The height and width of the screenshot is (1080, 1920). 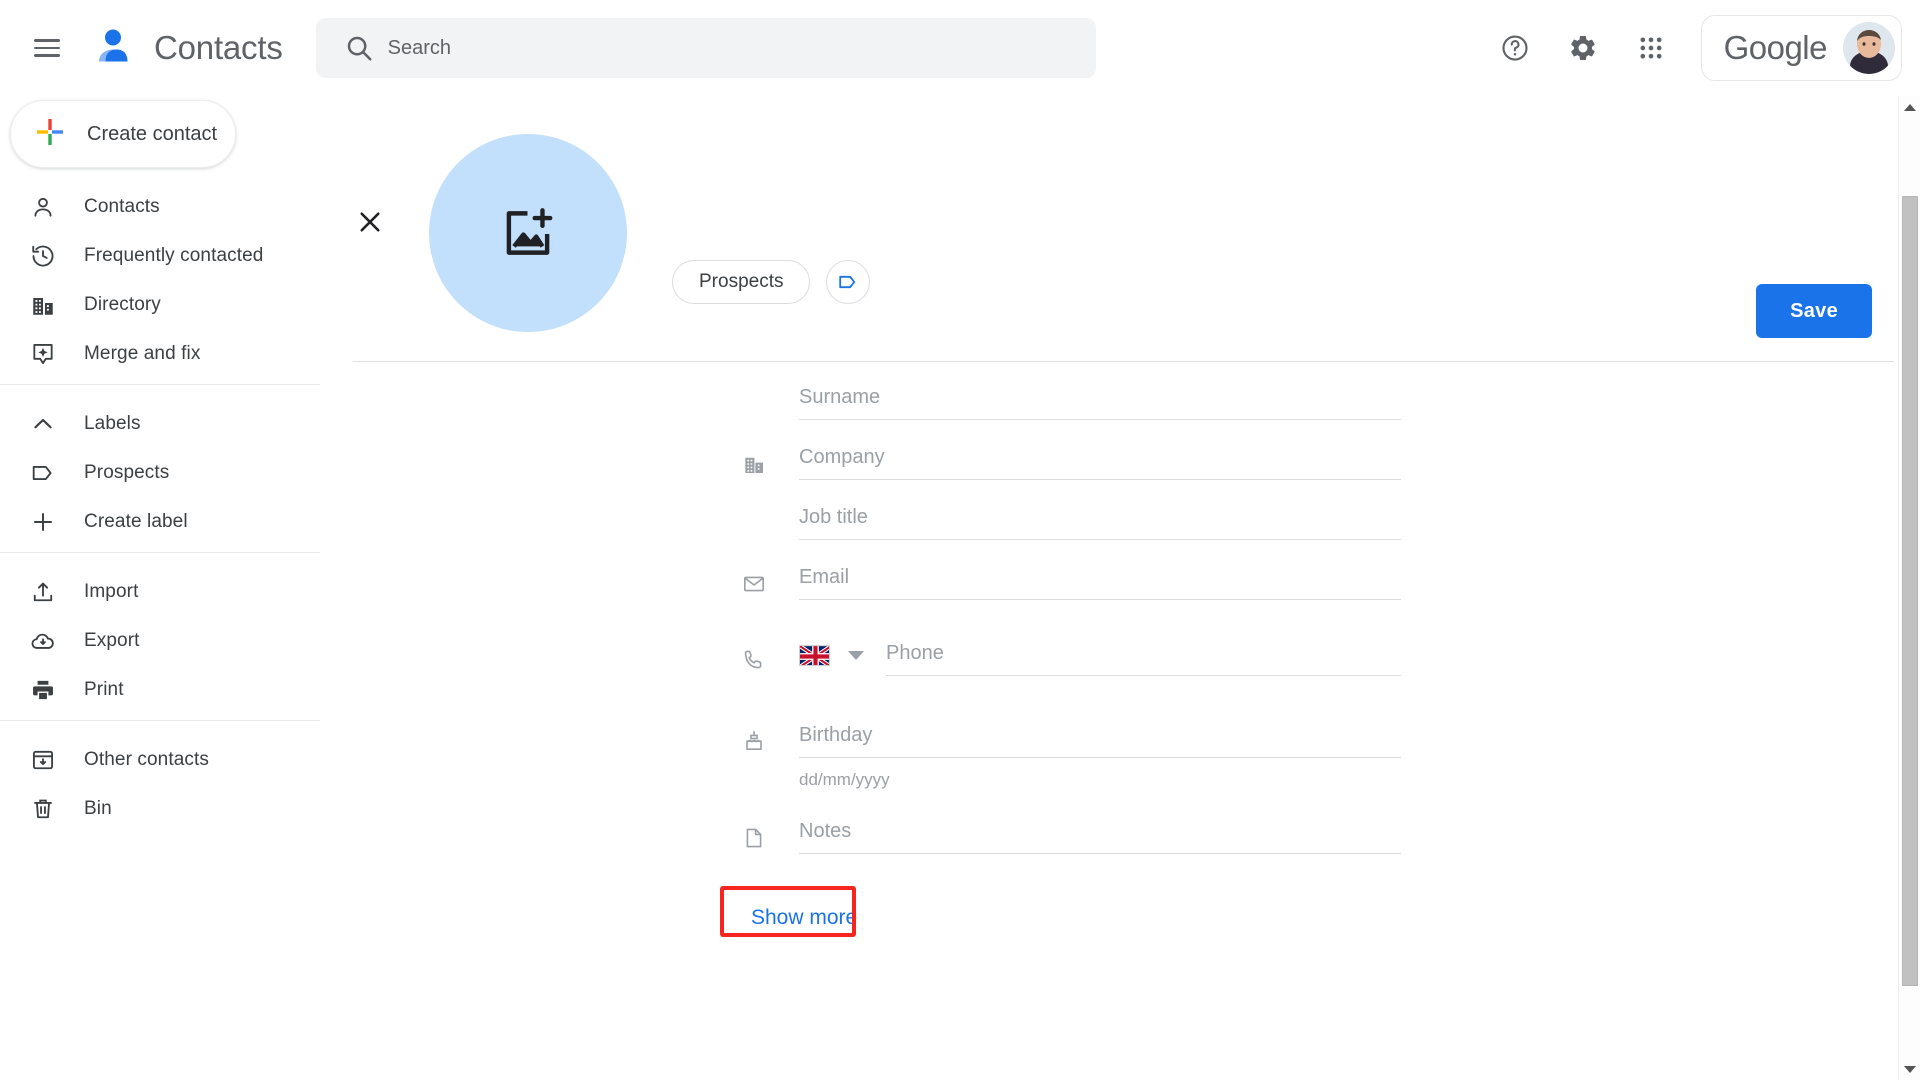 I want to click on field-row-birthday: dd/mm/yyyy, so click(x=1120, y=753).